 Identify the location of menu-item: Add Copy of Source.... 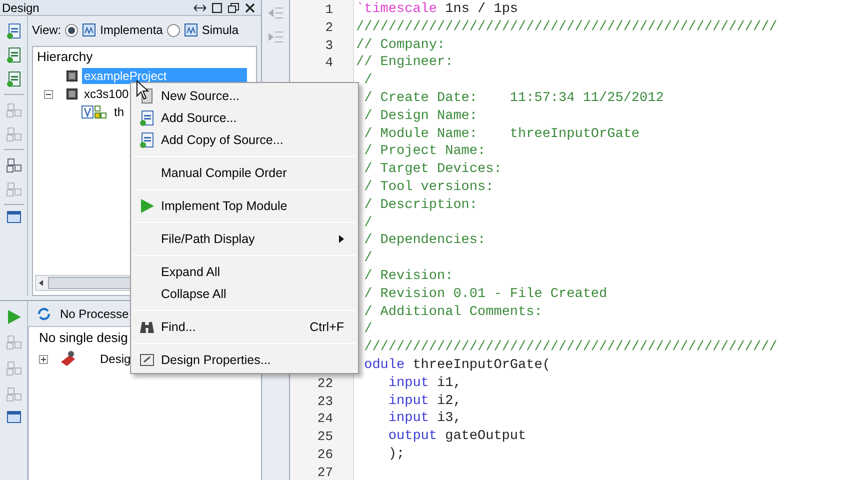
(244, 140).